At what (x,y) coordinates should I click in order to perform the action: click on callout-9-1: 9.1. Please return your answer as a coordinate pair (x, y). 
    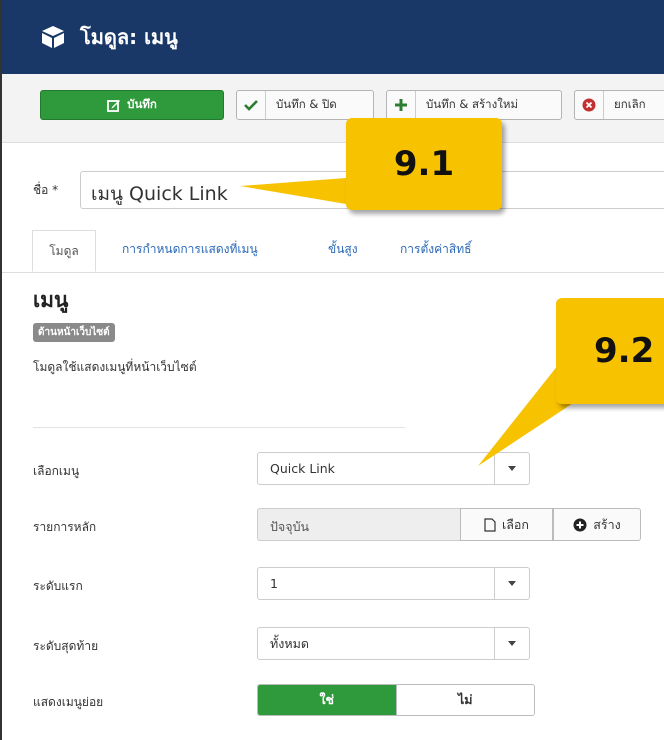
    Looking at the image, I should click on (424, 164).